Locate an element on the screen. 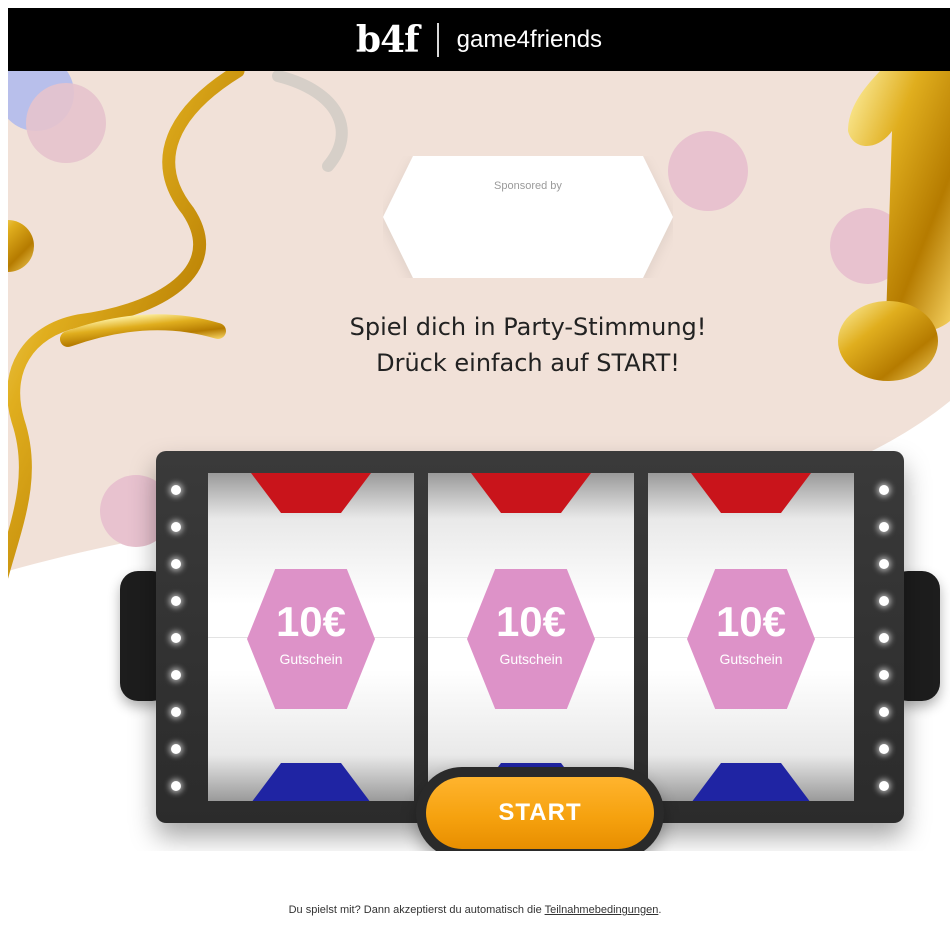 This screenshot has height=929, width=950. light-bulbs-right is located at coordinates (884, 651).